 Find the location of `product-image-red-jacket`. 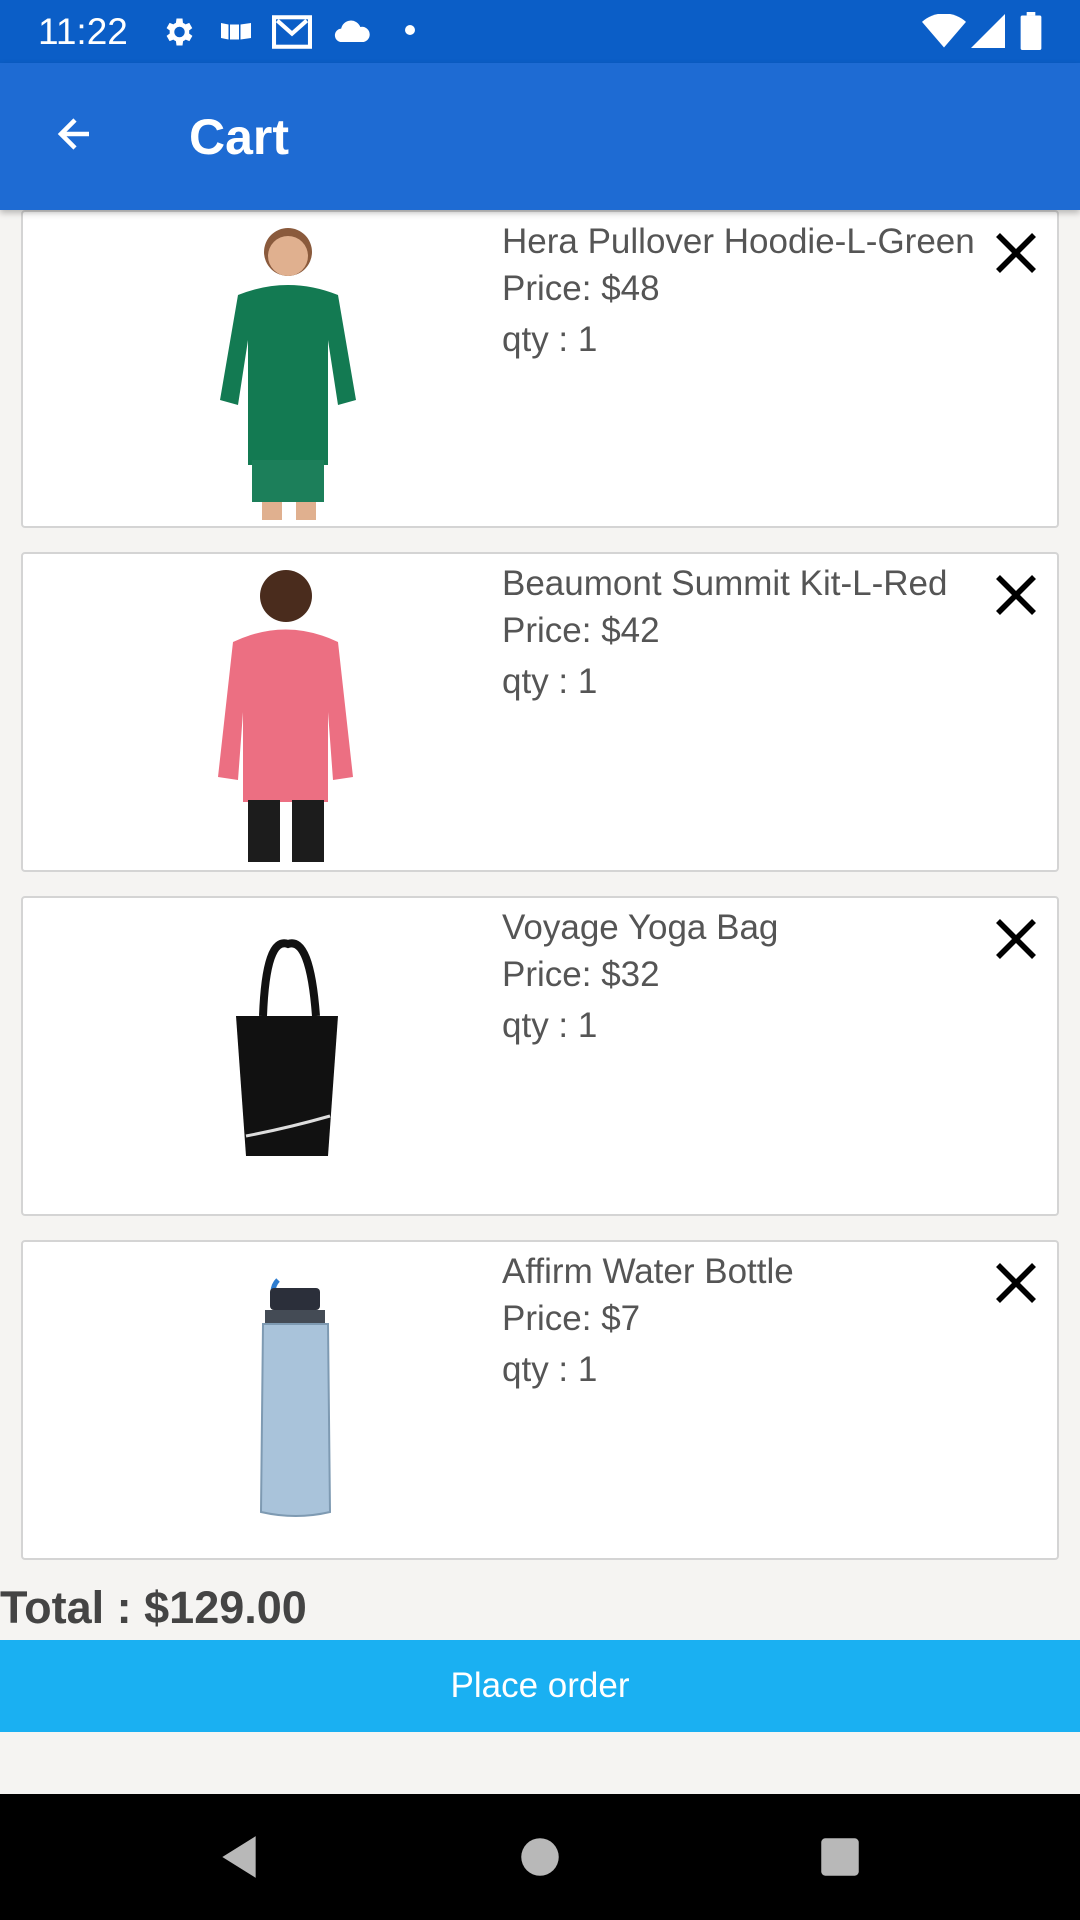

product-image-red-jacket is located at coordinates (288, 712).